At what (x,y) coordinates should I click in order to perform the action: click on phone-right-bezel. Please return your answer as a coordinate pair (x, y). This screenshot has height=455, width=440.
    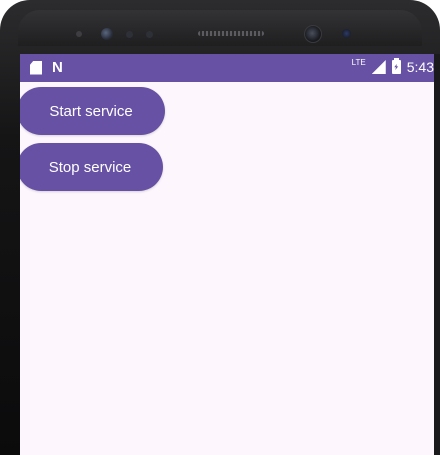
    Looking at the image, I should click on (437, 254).